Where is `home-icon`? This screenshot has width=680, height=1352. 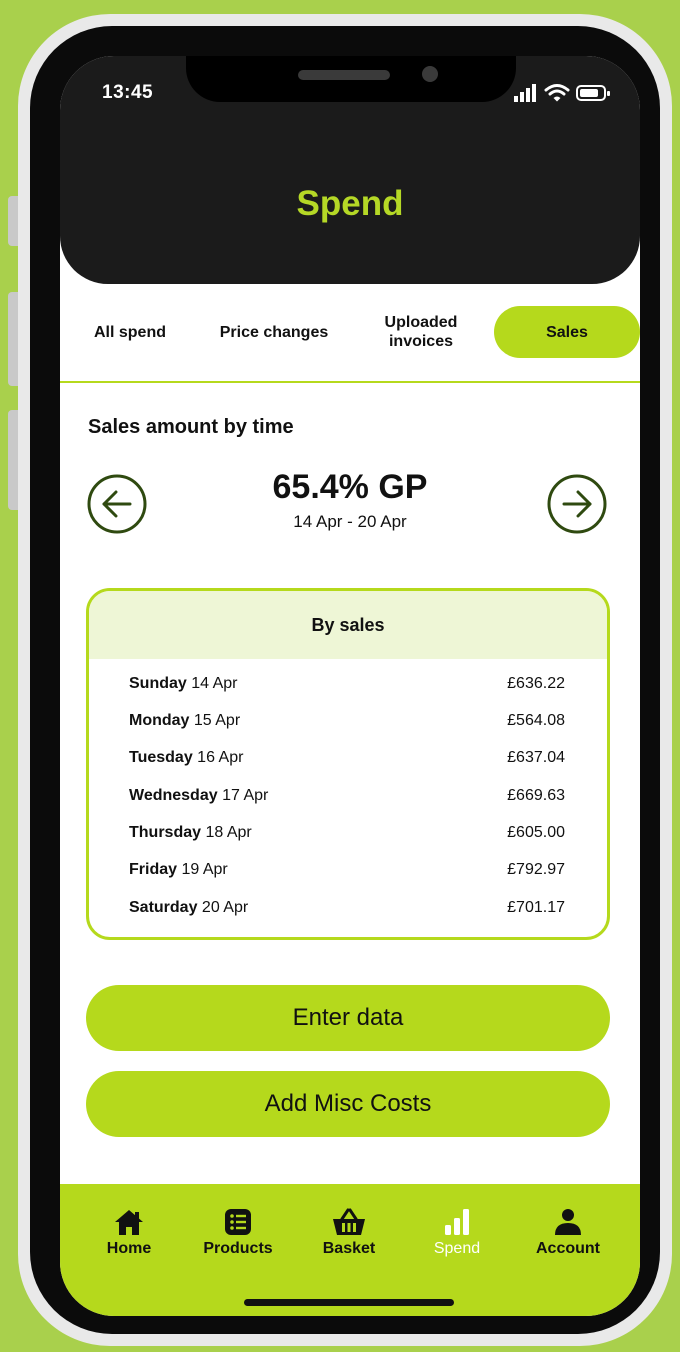
home-icon is located at coordinates (129, 1222).